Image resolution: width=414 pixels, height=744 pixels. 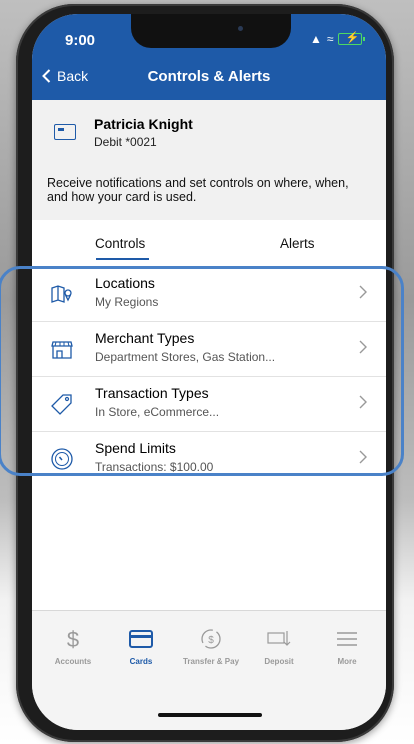 I want to click on chevron-left-icon, so click(x=46, y=76).